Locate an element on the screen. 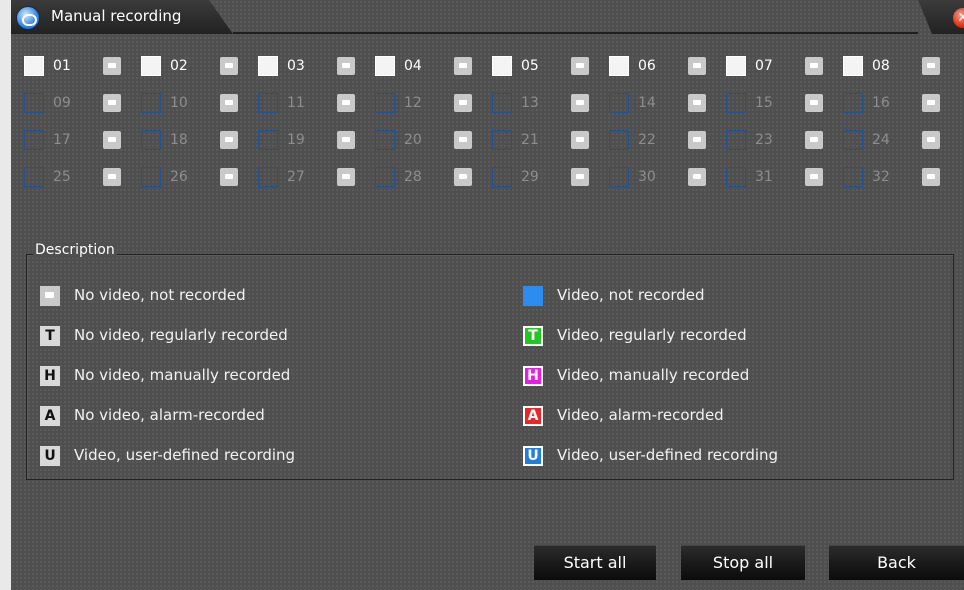  channel-number: 07 is located at coordinates (764, 66).